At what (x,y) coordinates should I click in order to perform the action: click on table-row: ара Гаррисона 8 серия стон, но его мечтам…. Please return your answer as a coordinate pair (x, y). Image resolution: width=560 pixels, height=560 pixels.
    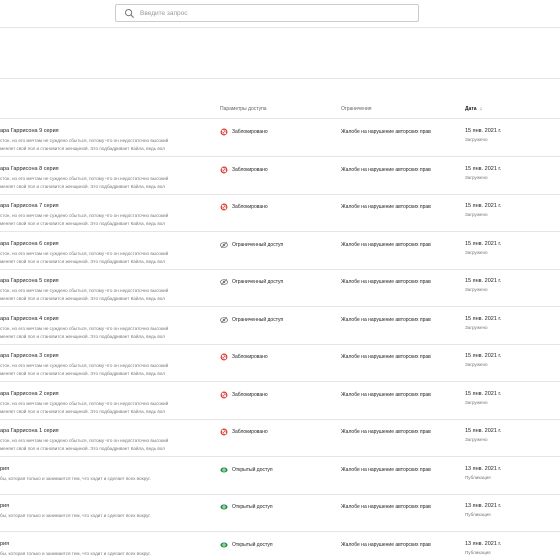
    Looking at the image, I should click on (280, 176).